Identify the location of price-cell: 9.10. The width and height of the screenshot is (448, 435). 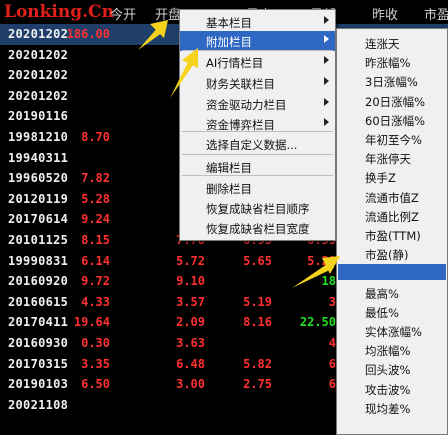
(190, 281).